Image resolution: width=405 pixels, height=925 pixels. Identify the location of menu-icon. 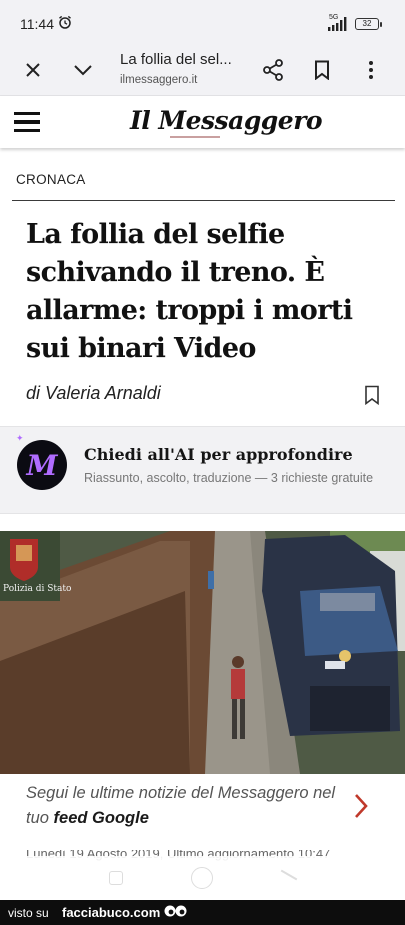
(27, 123).